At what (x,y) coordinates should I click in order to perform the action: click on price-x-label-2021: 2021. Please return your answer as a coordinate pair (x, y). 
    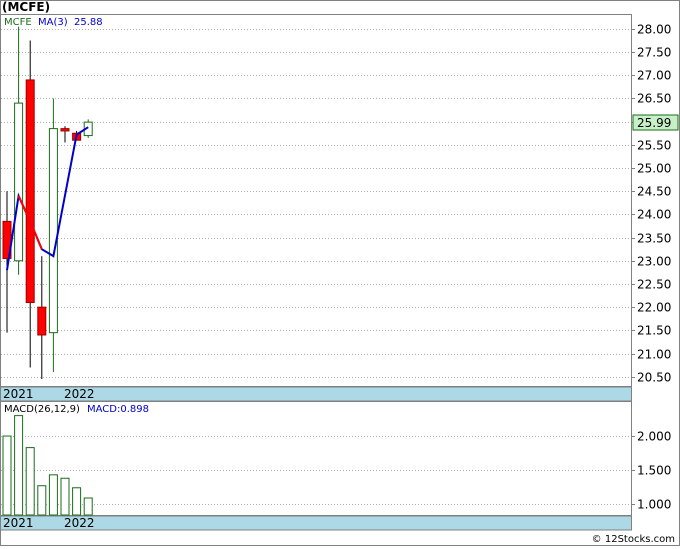
    Looking at the image, I should click on (18, 394).